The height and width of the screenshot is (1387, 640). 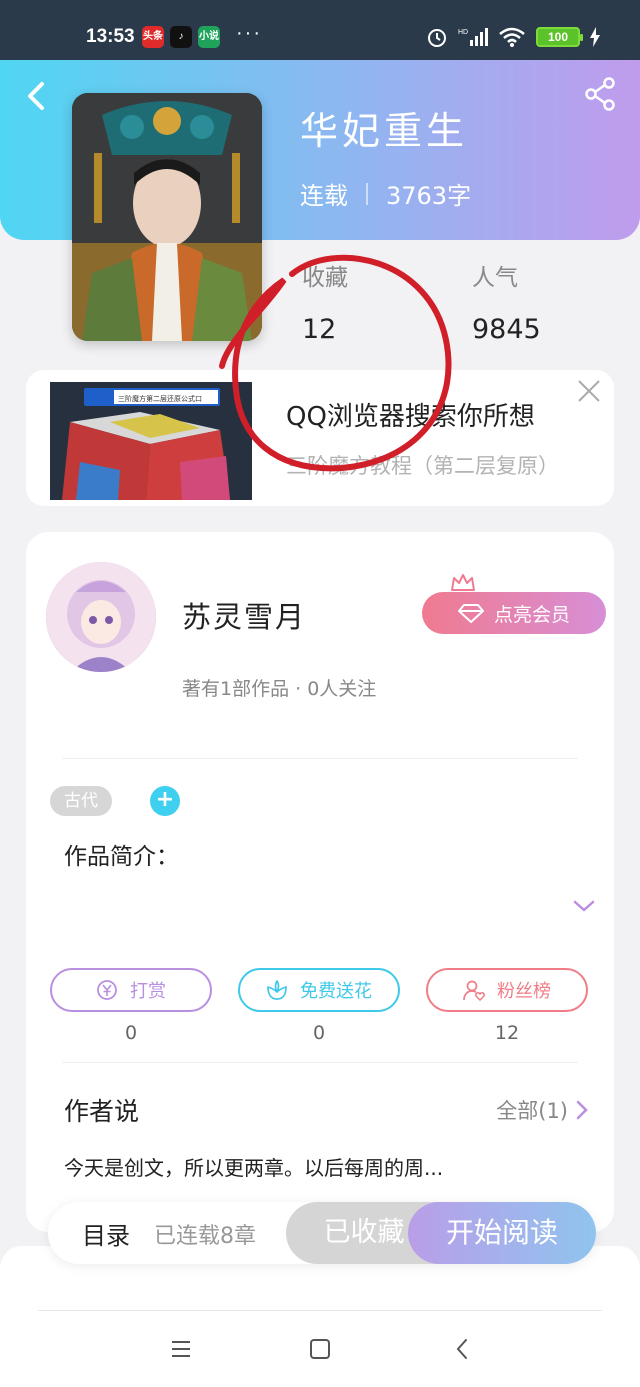 I want to click on fan-rank-label: 粉丝榜, so click(x=524, y=991).